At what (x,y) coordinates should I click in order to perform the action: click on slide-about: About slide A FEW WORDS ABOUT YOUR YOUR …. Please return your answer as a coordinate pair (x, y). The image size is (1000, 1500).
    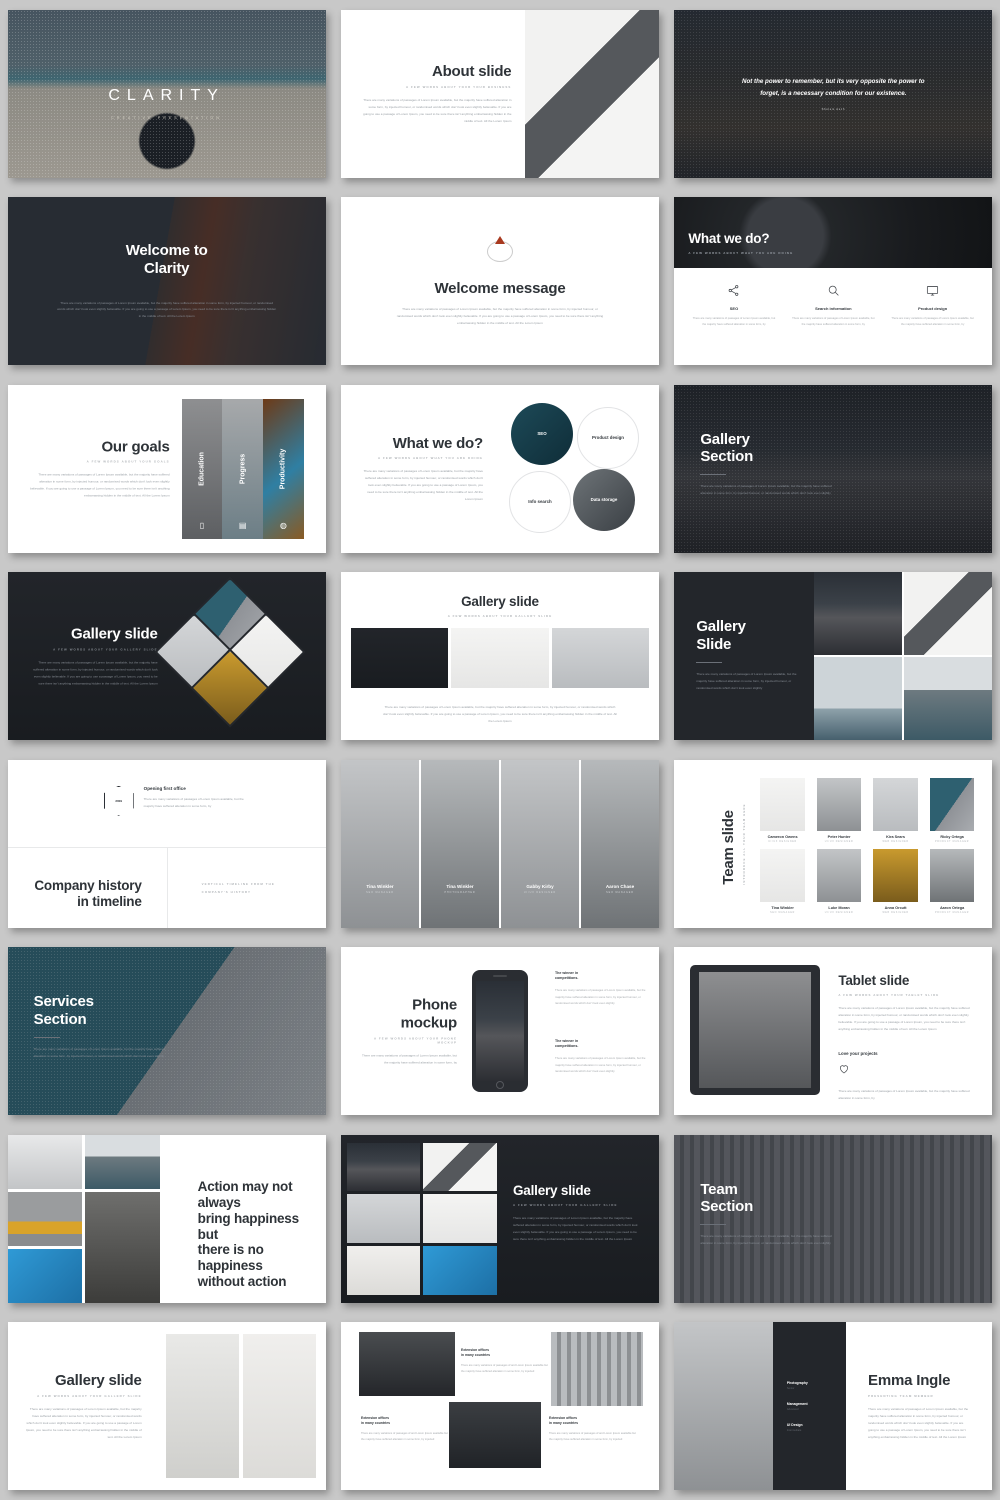
    Looking at the image, I should click on (499, 93).